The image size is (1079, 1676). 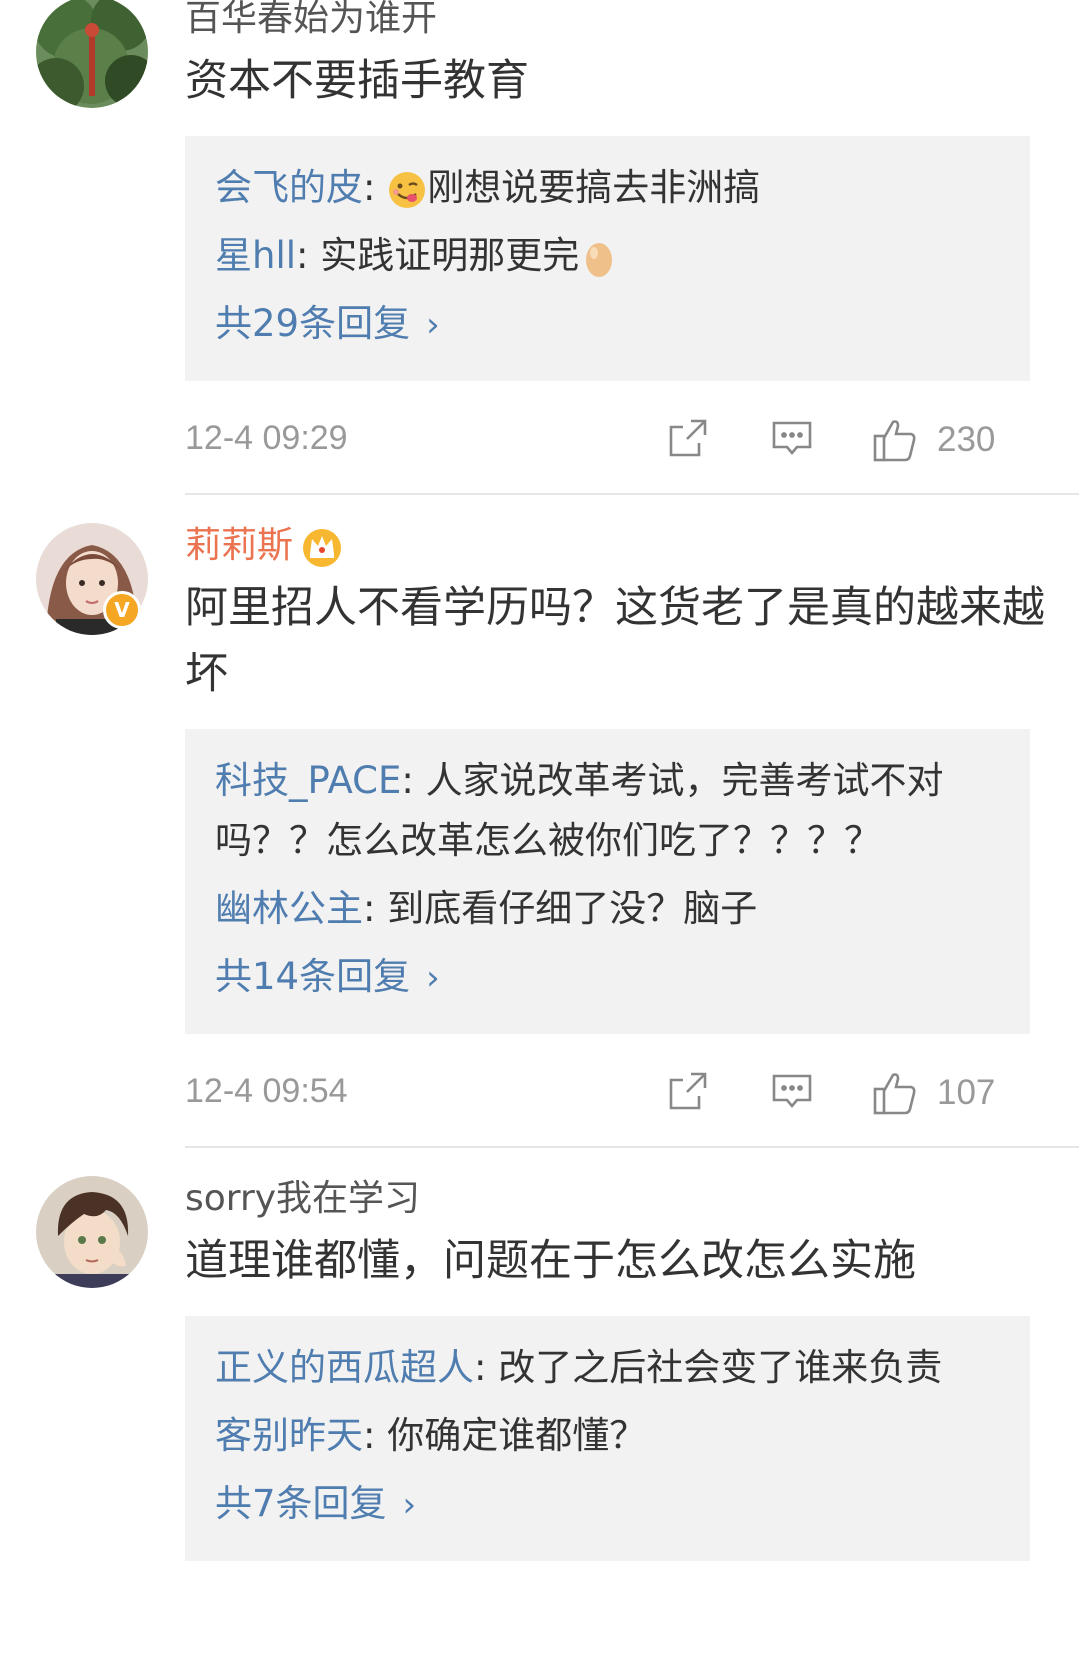 What do you see at coordinates (266, 438) in the screenshot?
I see `comment-timestamp: 12-4 09:29` at bounding box center [266, 438].